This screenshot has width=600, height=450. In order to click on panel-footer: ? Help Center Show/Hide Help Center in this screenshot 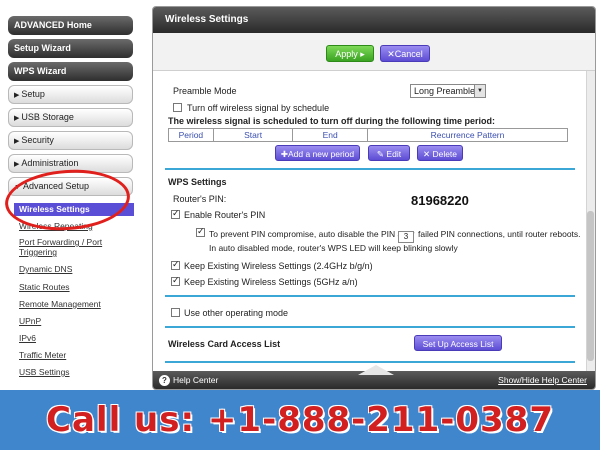, I will do `click(374, 377)`.